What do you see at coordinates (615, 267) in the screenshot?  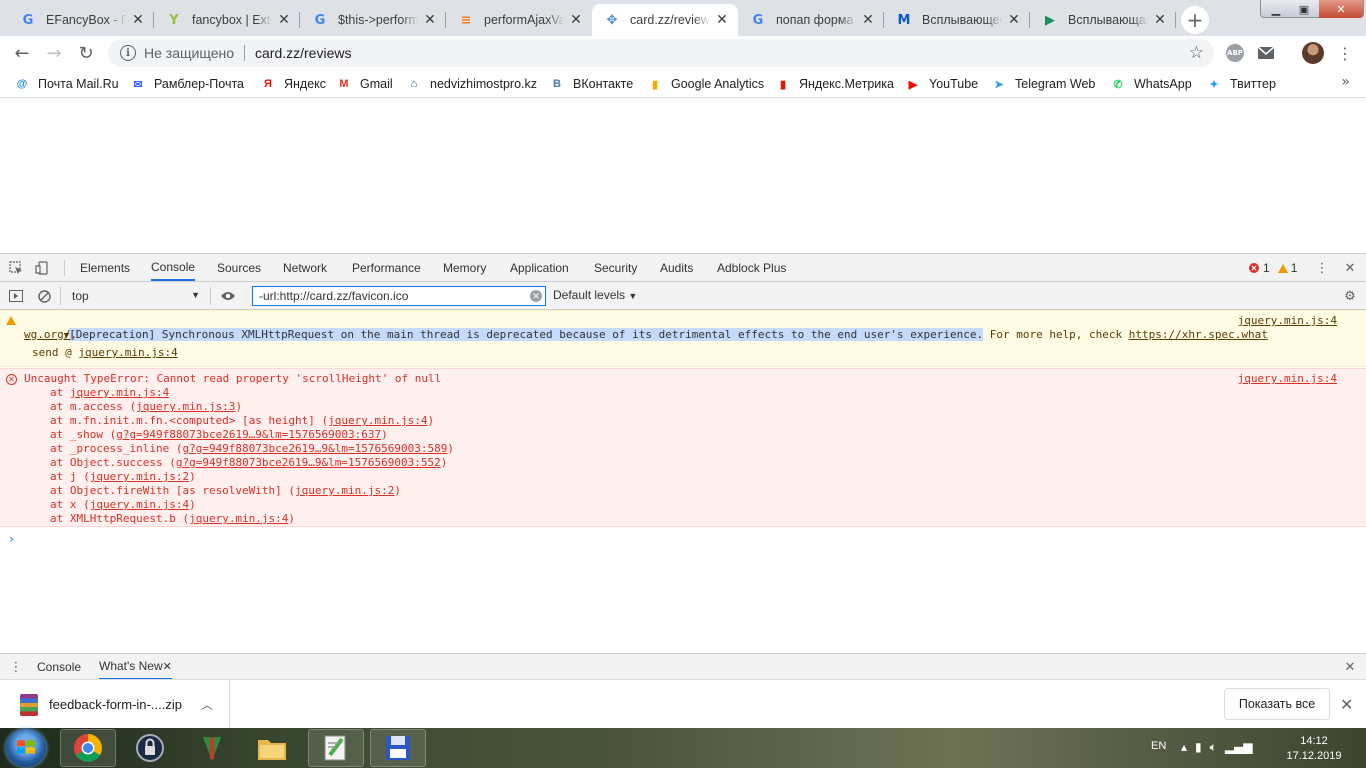 I see `devtools-tab: Security` at bounding box center [615, 267].